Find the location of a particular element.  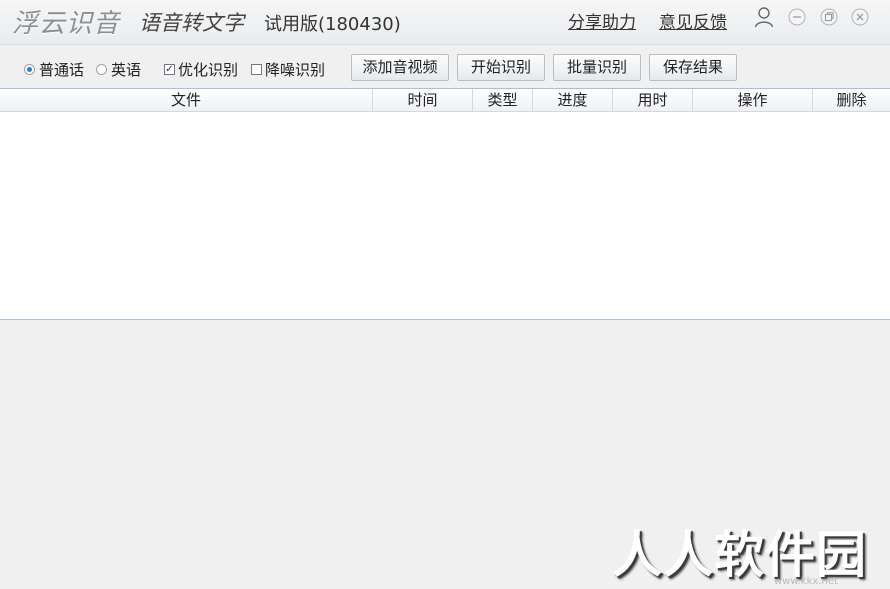

share-link: 分享助力 is located at coordinates (602, 20).